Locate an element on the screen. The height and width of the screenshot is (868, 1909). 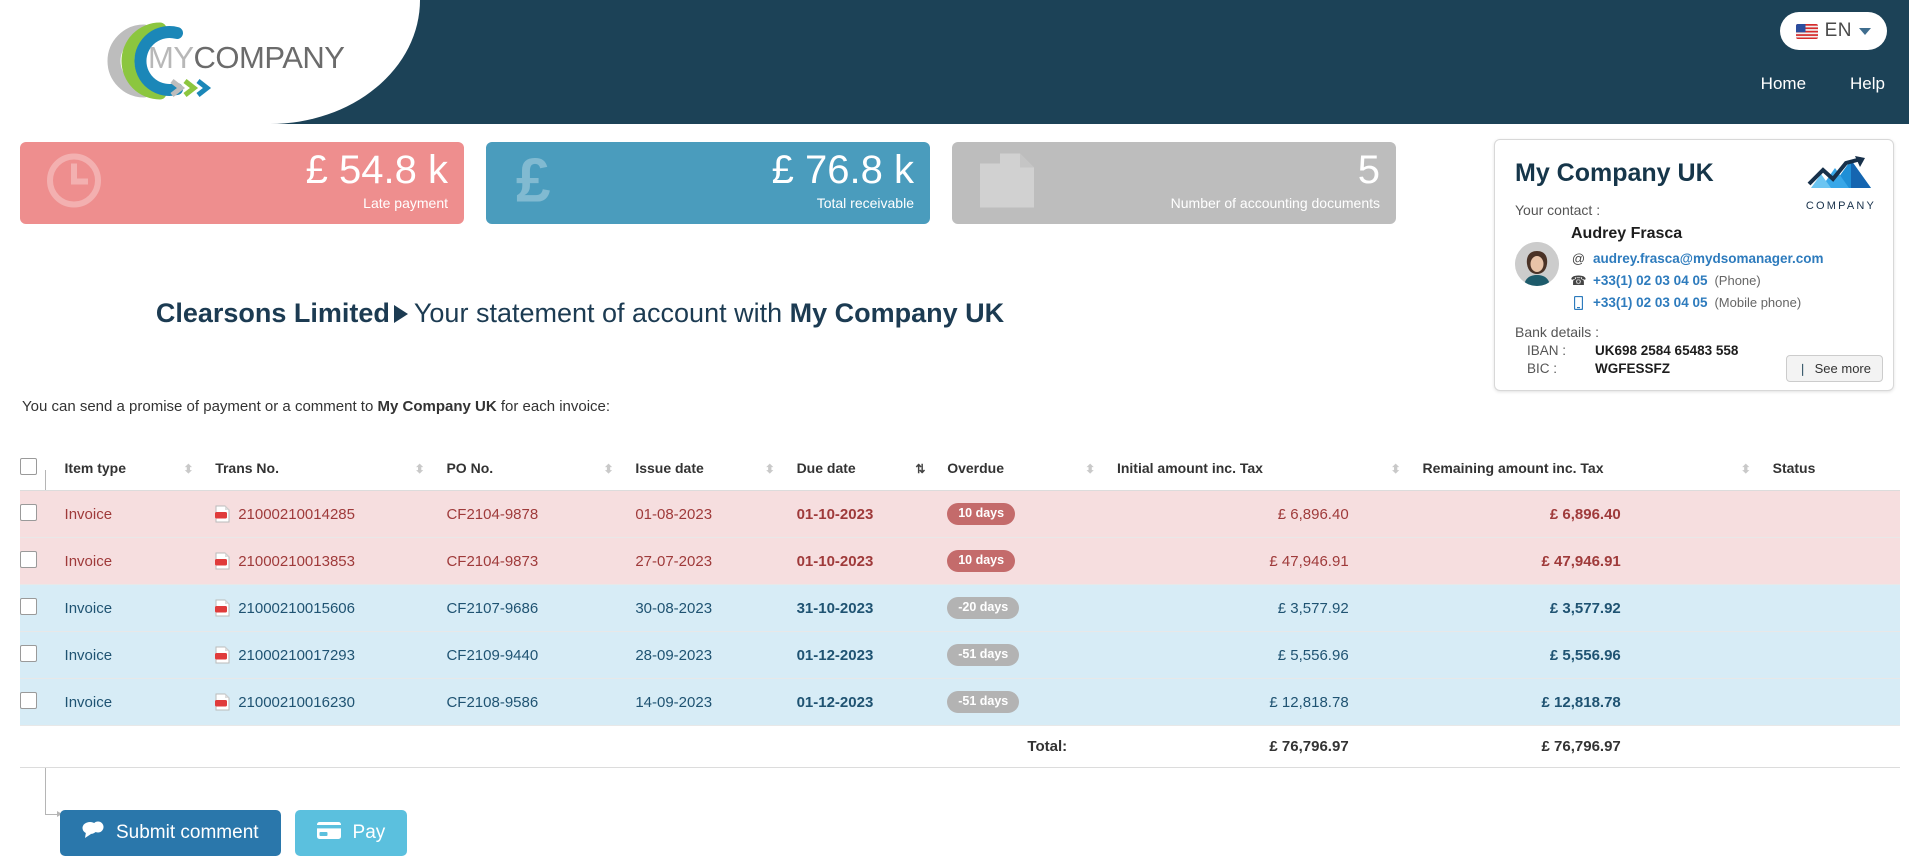
cell-overdue: -51 days is located at coordinates (1016, 655).